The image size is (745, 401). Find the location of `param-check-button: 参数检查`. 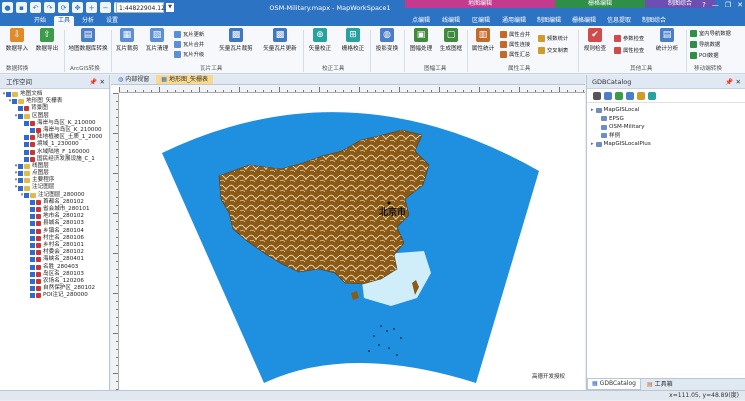

param-check-button: 参数检查 is located at coordinates (629, 38).